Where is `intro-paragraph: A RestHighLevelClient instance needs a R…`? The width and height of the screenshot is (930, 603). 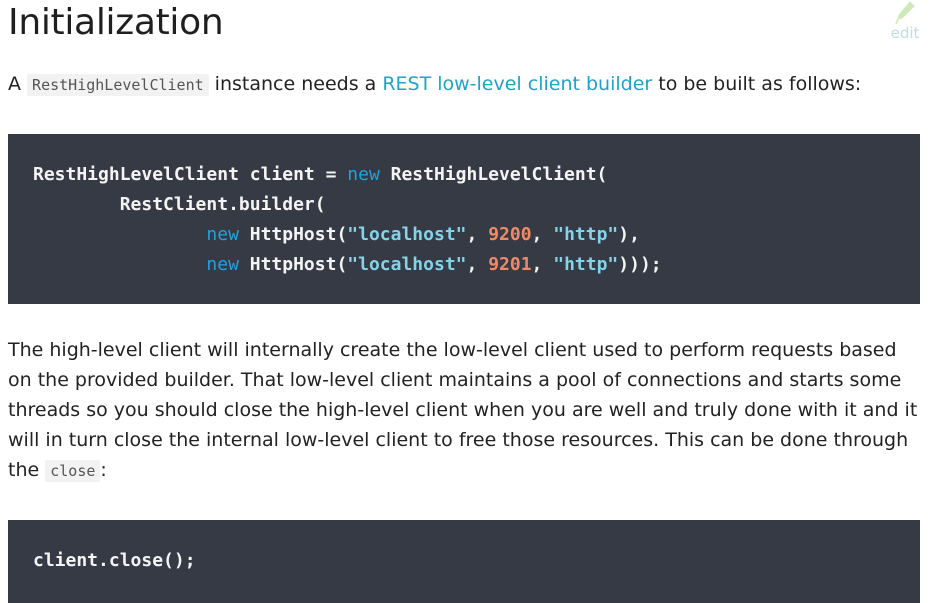 intro-paragraph: A RestHighLevelClient instance needs a R… is located at coordinates (464, 84).